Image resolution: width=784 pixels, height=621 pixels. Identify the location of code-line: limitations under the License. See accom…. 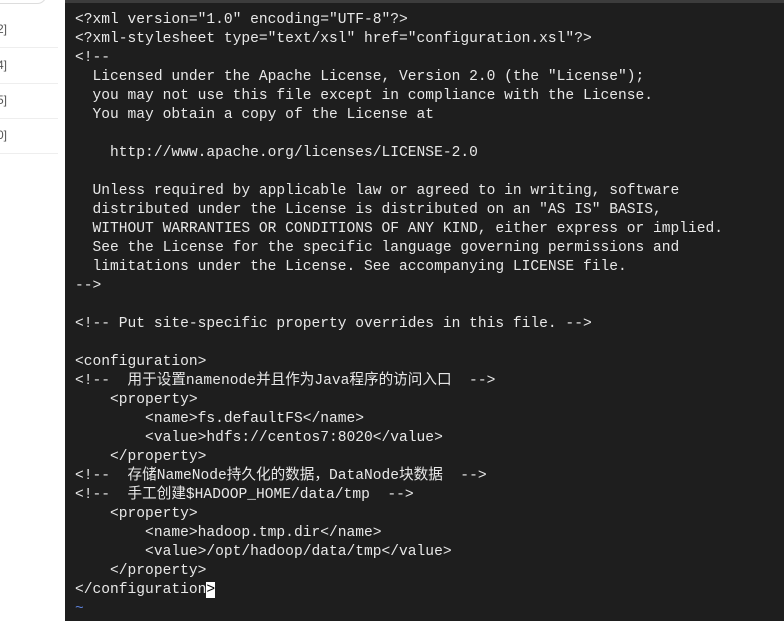
(351, 267).